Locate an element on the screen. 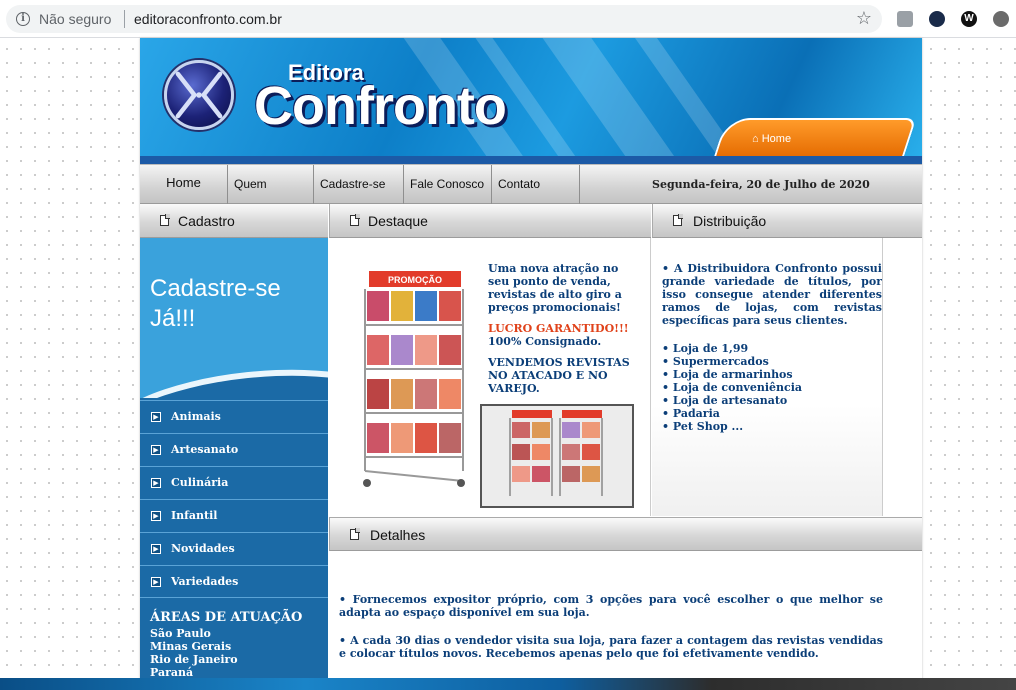 The height and width of the screenshot is (690, 1016). section-header-distribuicao: Distribuição is located at coordinates (787, 221).